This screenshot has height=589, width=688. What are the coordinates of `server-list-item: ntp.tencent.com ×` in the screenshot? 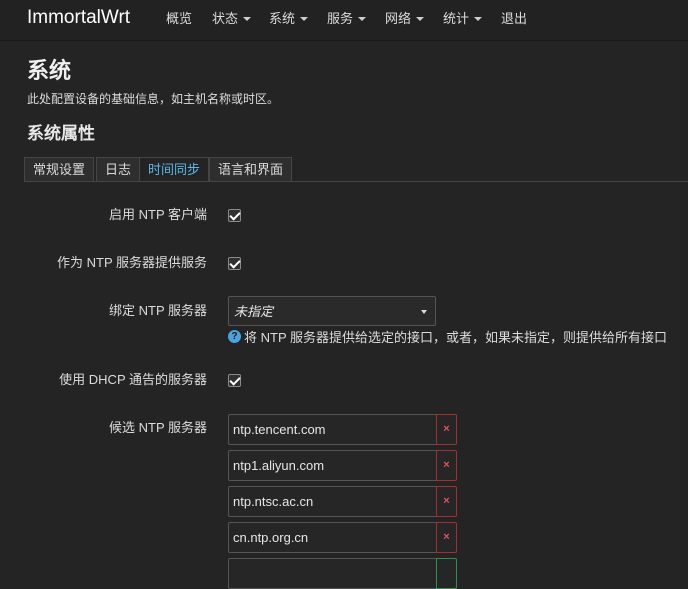 It's located at (342, 429).